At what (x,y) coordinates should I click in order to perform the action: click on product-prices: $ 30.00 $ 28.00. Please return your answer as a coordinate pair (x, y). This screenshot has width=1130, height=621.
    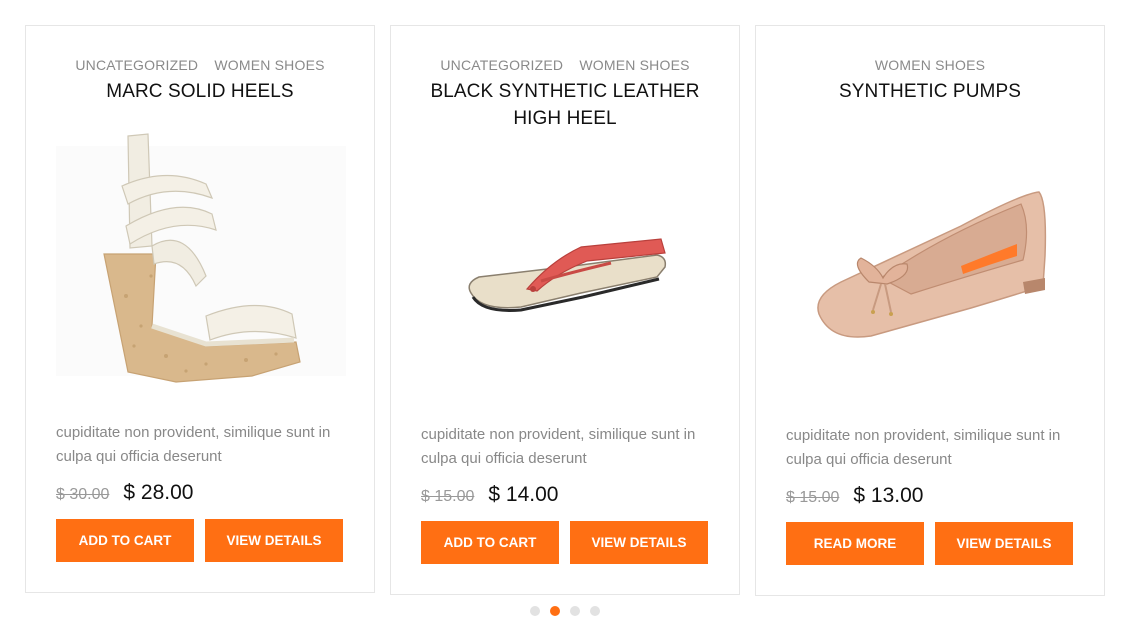
    Looking at the image, I should click on (124, 493).